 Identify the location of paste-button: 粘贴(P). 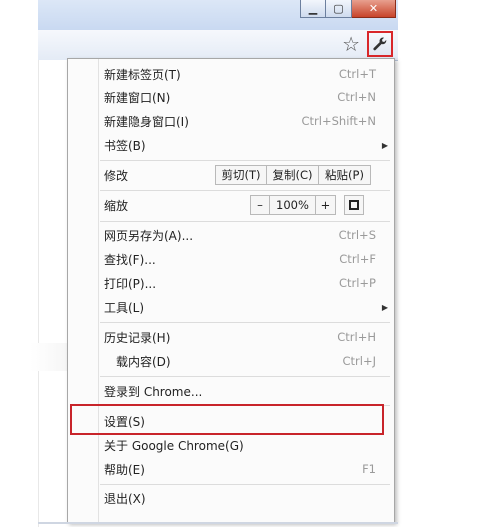
(345, 175).